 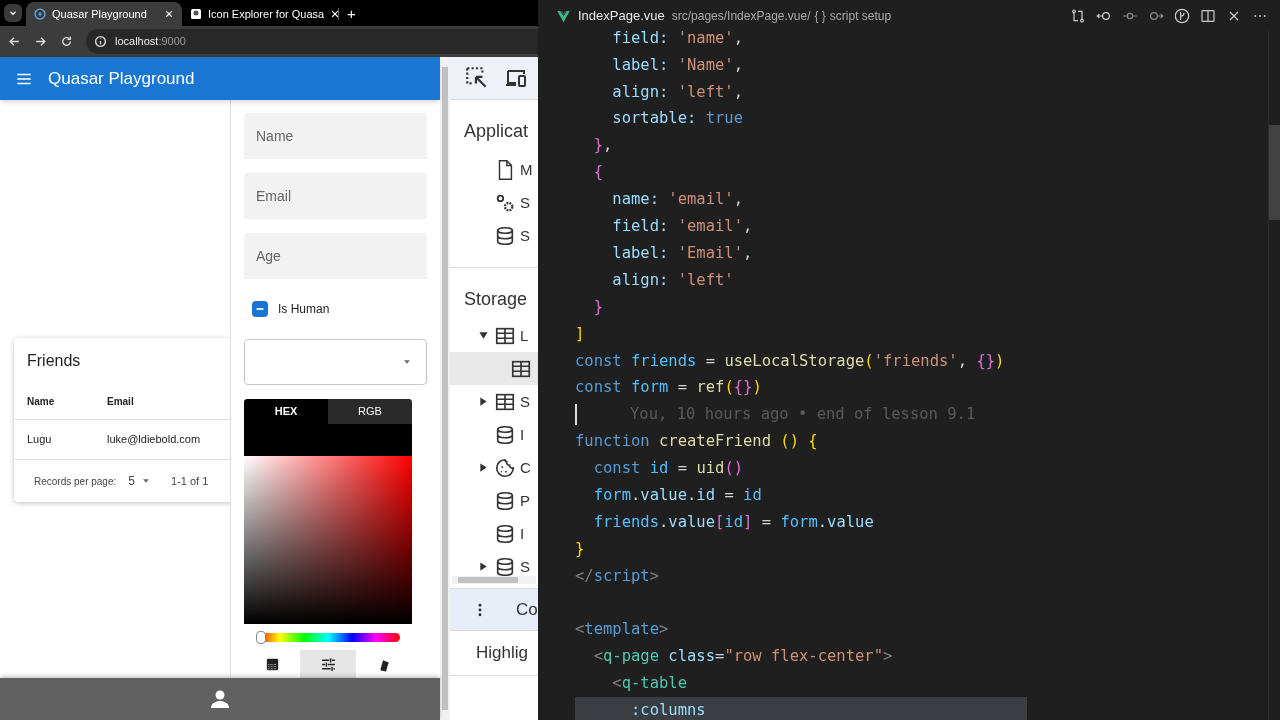 I want to click on input-field: Name, so click(x=335, y=136).